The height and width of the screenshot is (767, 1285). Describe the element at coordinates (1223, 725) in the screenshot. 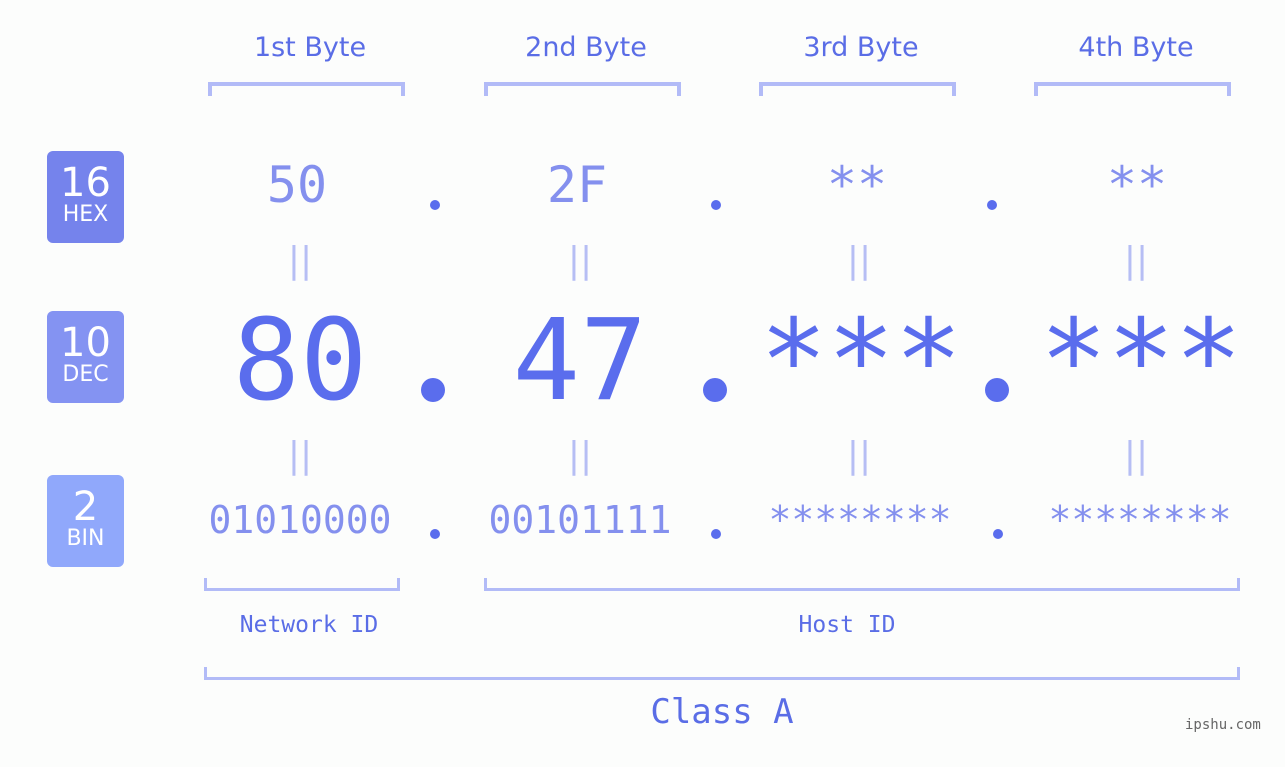

I see `watermark: ipshu.com` at that location.